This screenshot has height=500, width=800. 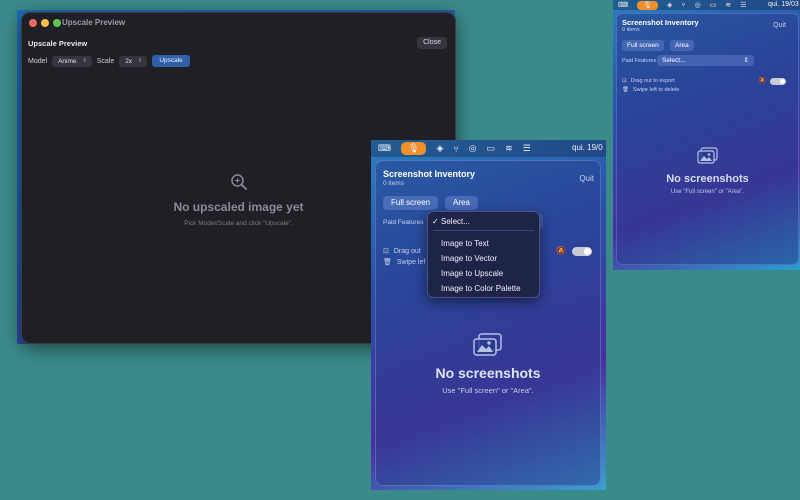 I want to click on hint-drag-text: Drag out to export, so click(x=652, y=81).